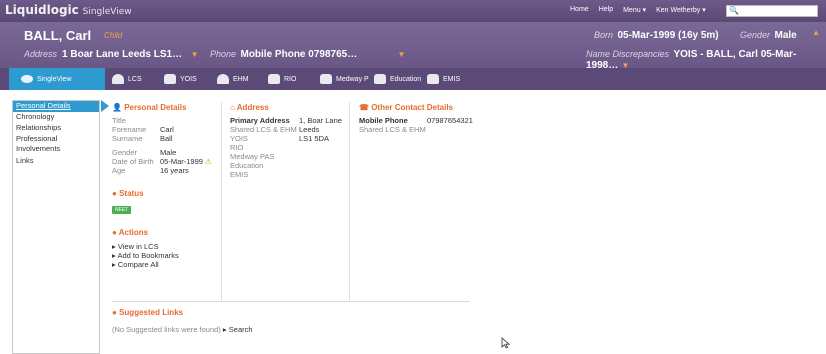 The image size is (826, 354). I want to click on suggested-heading: ● Suggested Links, so click(262, 312).